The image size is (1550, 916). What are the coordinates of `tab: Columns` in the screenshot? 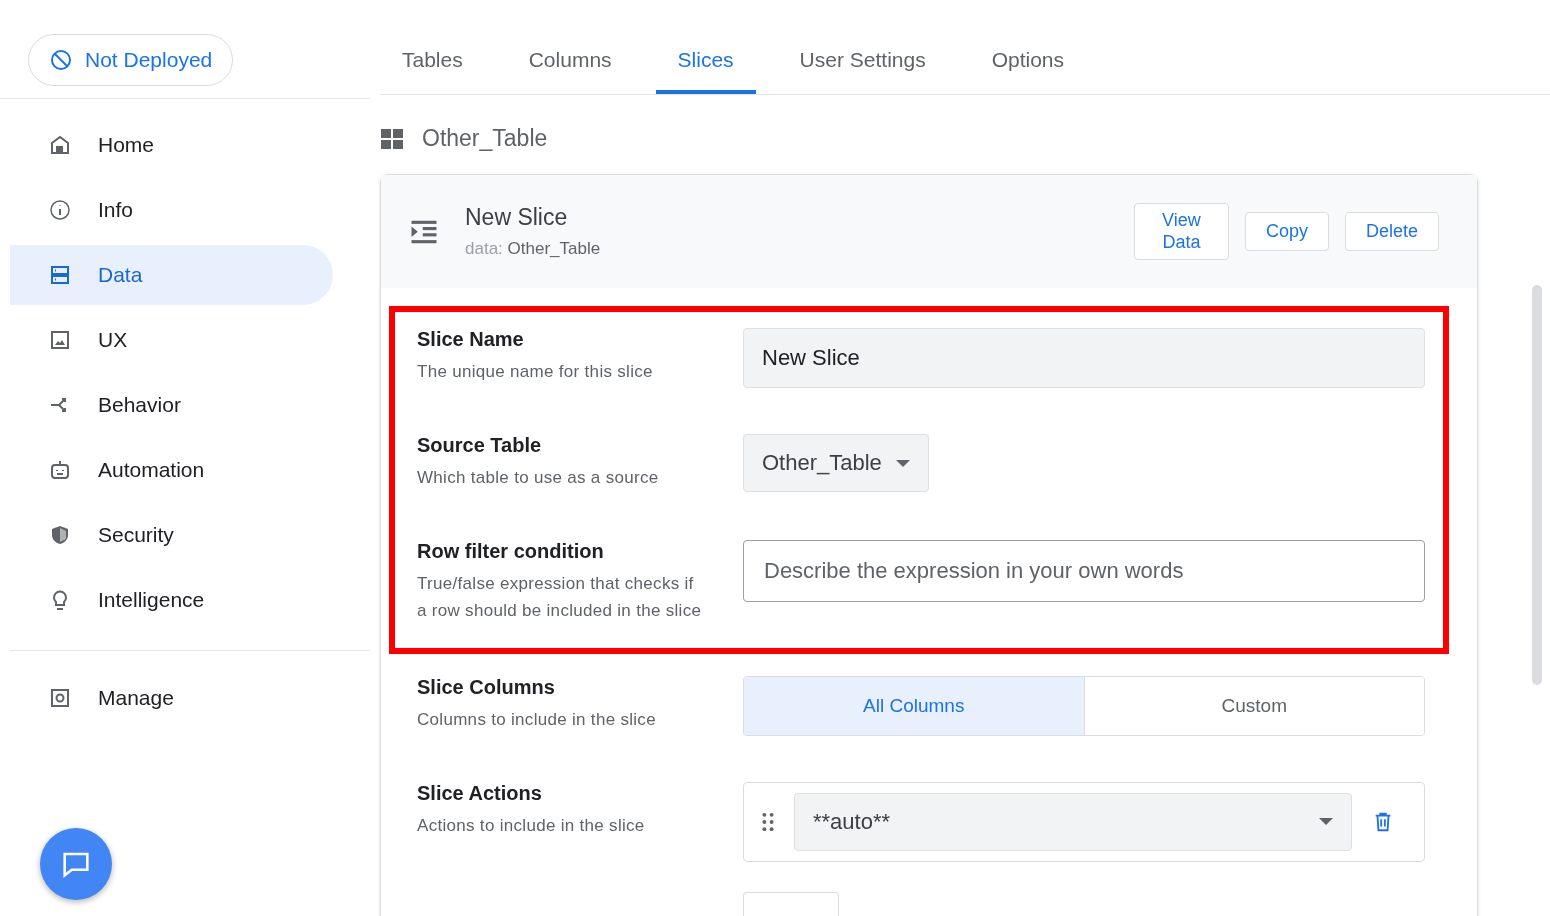 It's located at (570, 65).